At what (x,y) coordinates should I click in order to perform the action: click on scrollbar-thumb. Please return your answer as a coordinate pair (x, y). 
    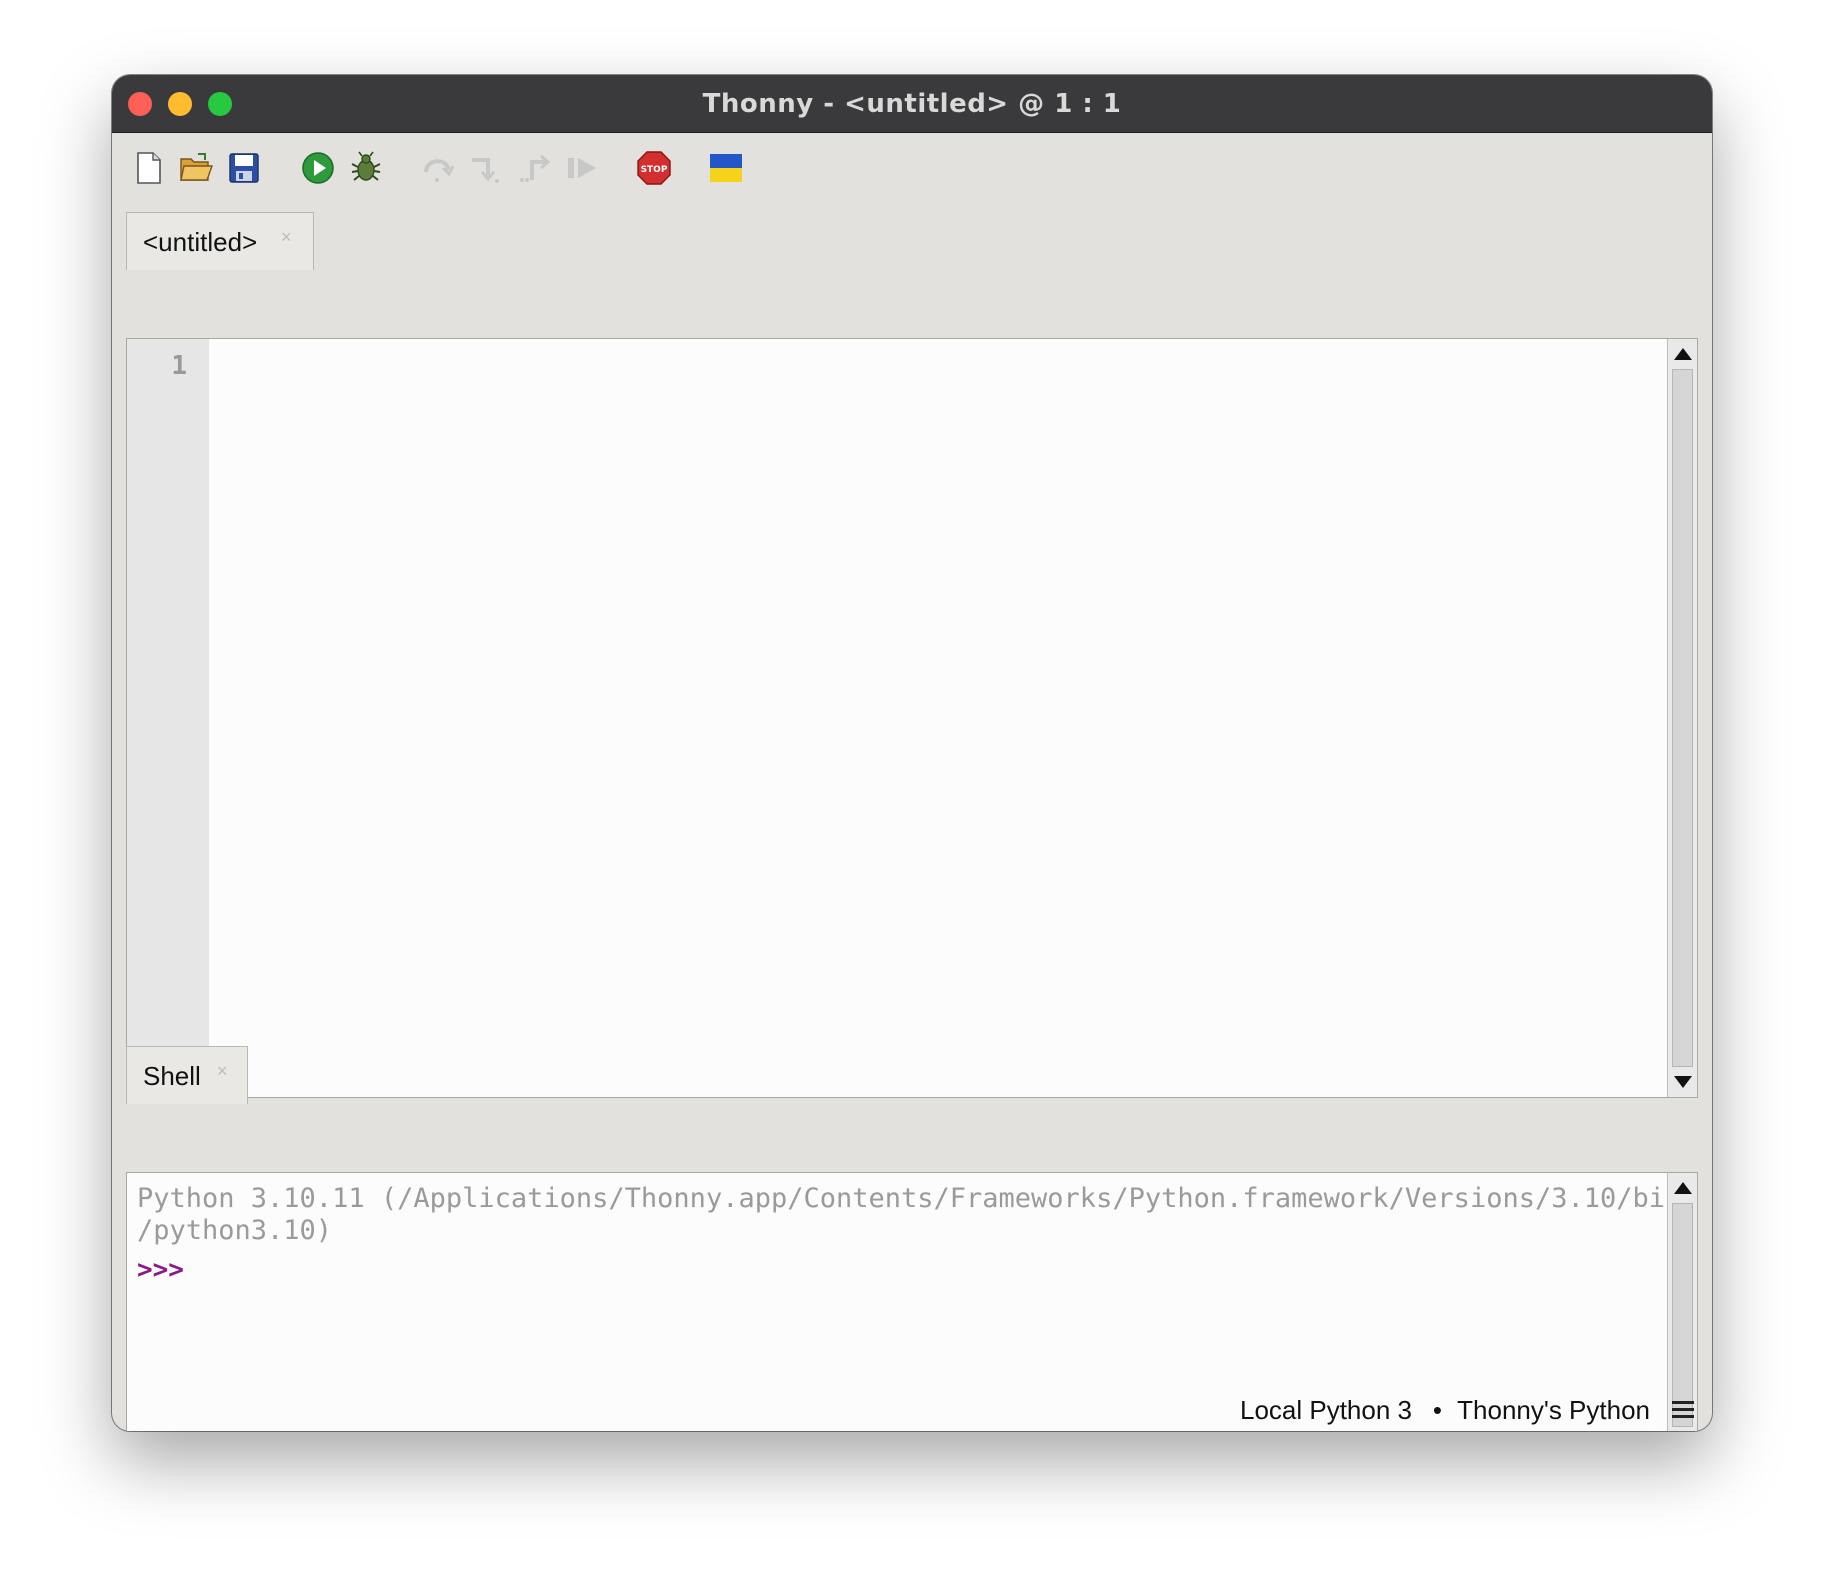
    Looking at the image, I should click on (1682, 718).